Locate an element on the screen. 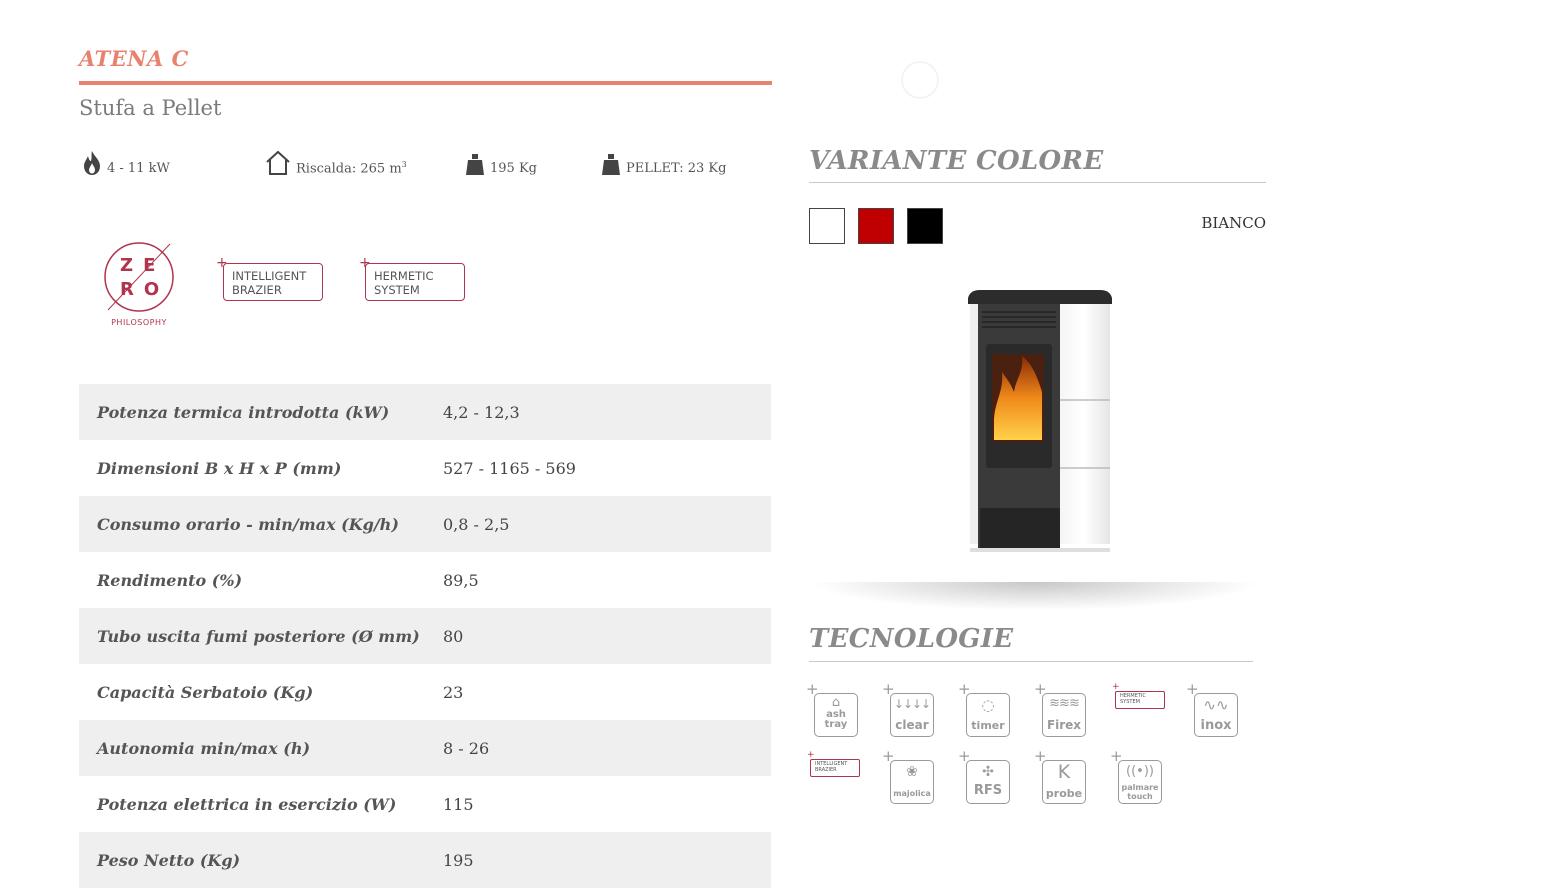  product-subtitle: Stufa a Pellet is located at coordinates (150, 108).